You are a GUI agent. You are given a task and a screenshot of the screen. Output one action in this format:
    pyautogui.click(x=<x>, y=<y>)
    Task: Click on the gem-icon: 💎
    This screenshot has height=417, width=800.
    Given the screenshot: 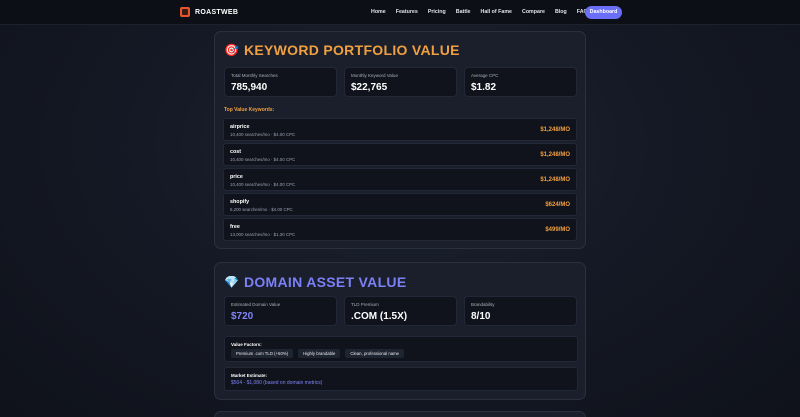 What is the action you would take?
    pyautogui.click(x=231, y=282)
    